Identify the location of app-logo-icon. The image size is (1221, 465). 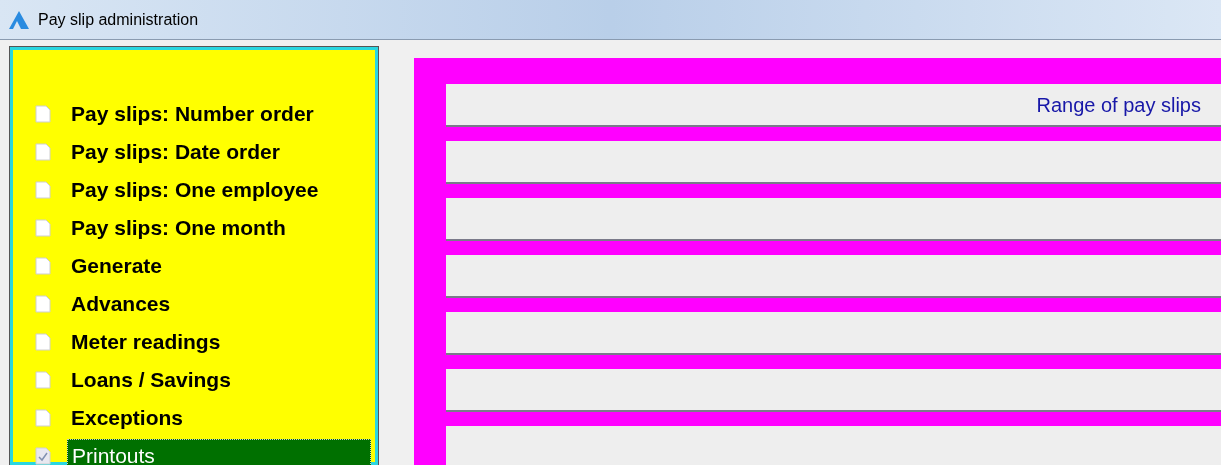
(19, 19).